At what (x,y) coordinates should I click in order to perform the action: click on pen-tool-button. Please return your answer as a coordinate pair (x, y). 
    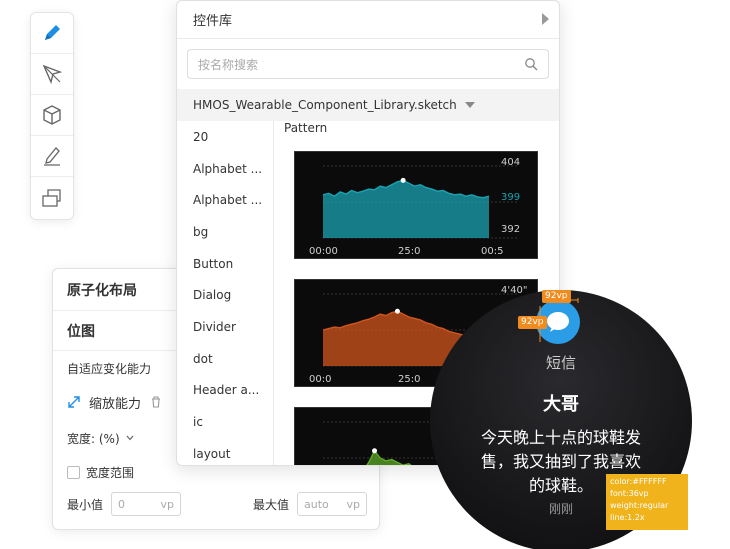
    Looking at the image, I should click on (52, 33).